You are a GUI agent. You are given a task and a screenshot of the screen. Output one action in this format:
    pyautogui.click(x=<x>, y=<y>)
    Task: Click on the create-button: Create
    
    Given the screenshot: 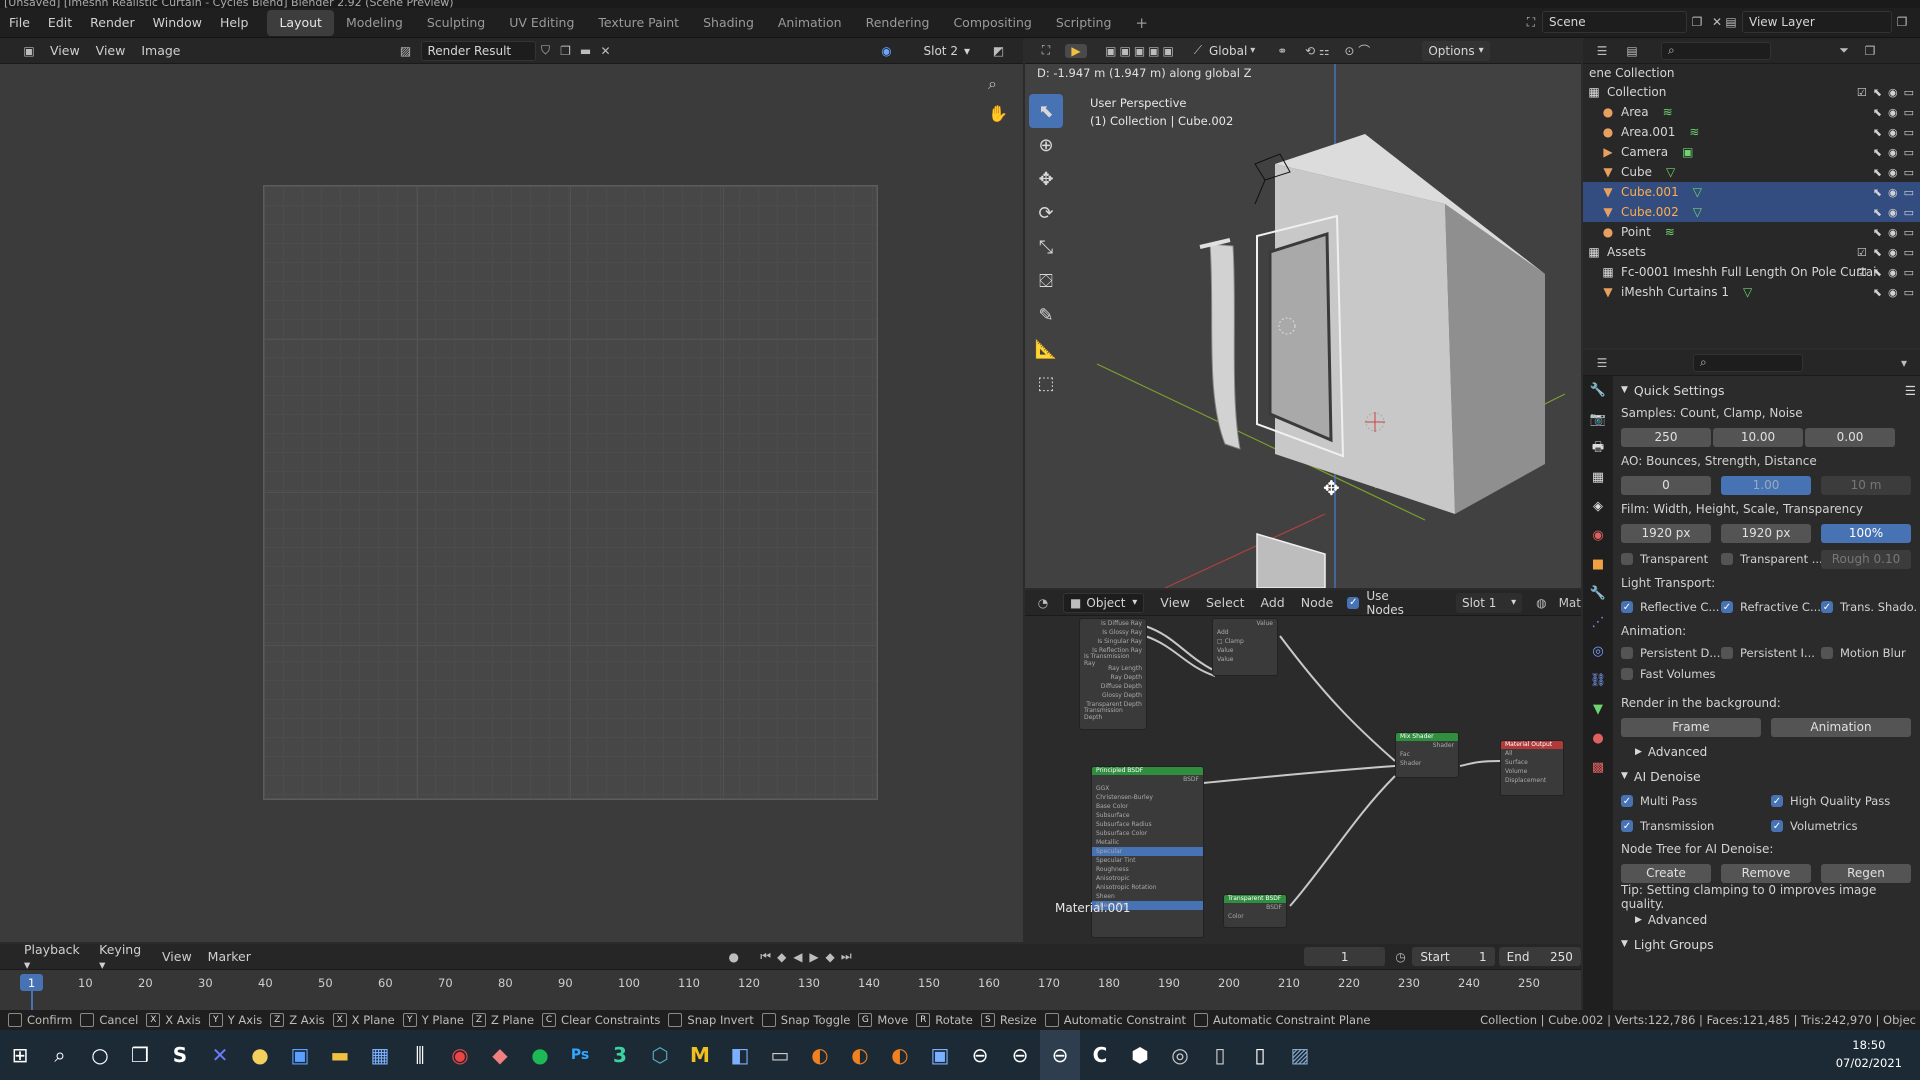 What is the action you would take?
    pyautogui.click(x=1666, y=873)
    